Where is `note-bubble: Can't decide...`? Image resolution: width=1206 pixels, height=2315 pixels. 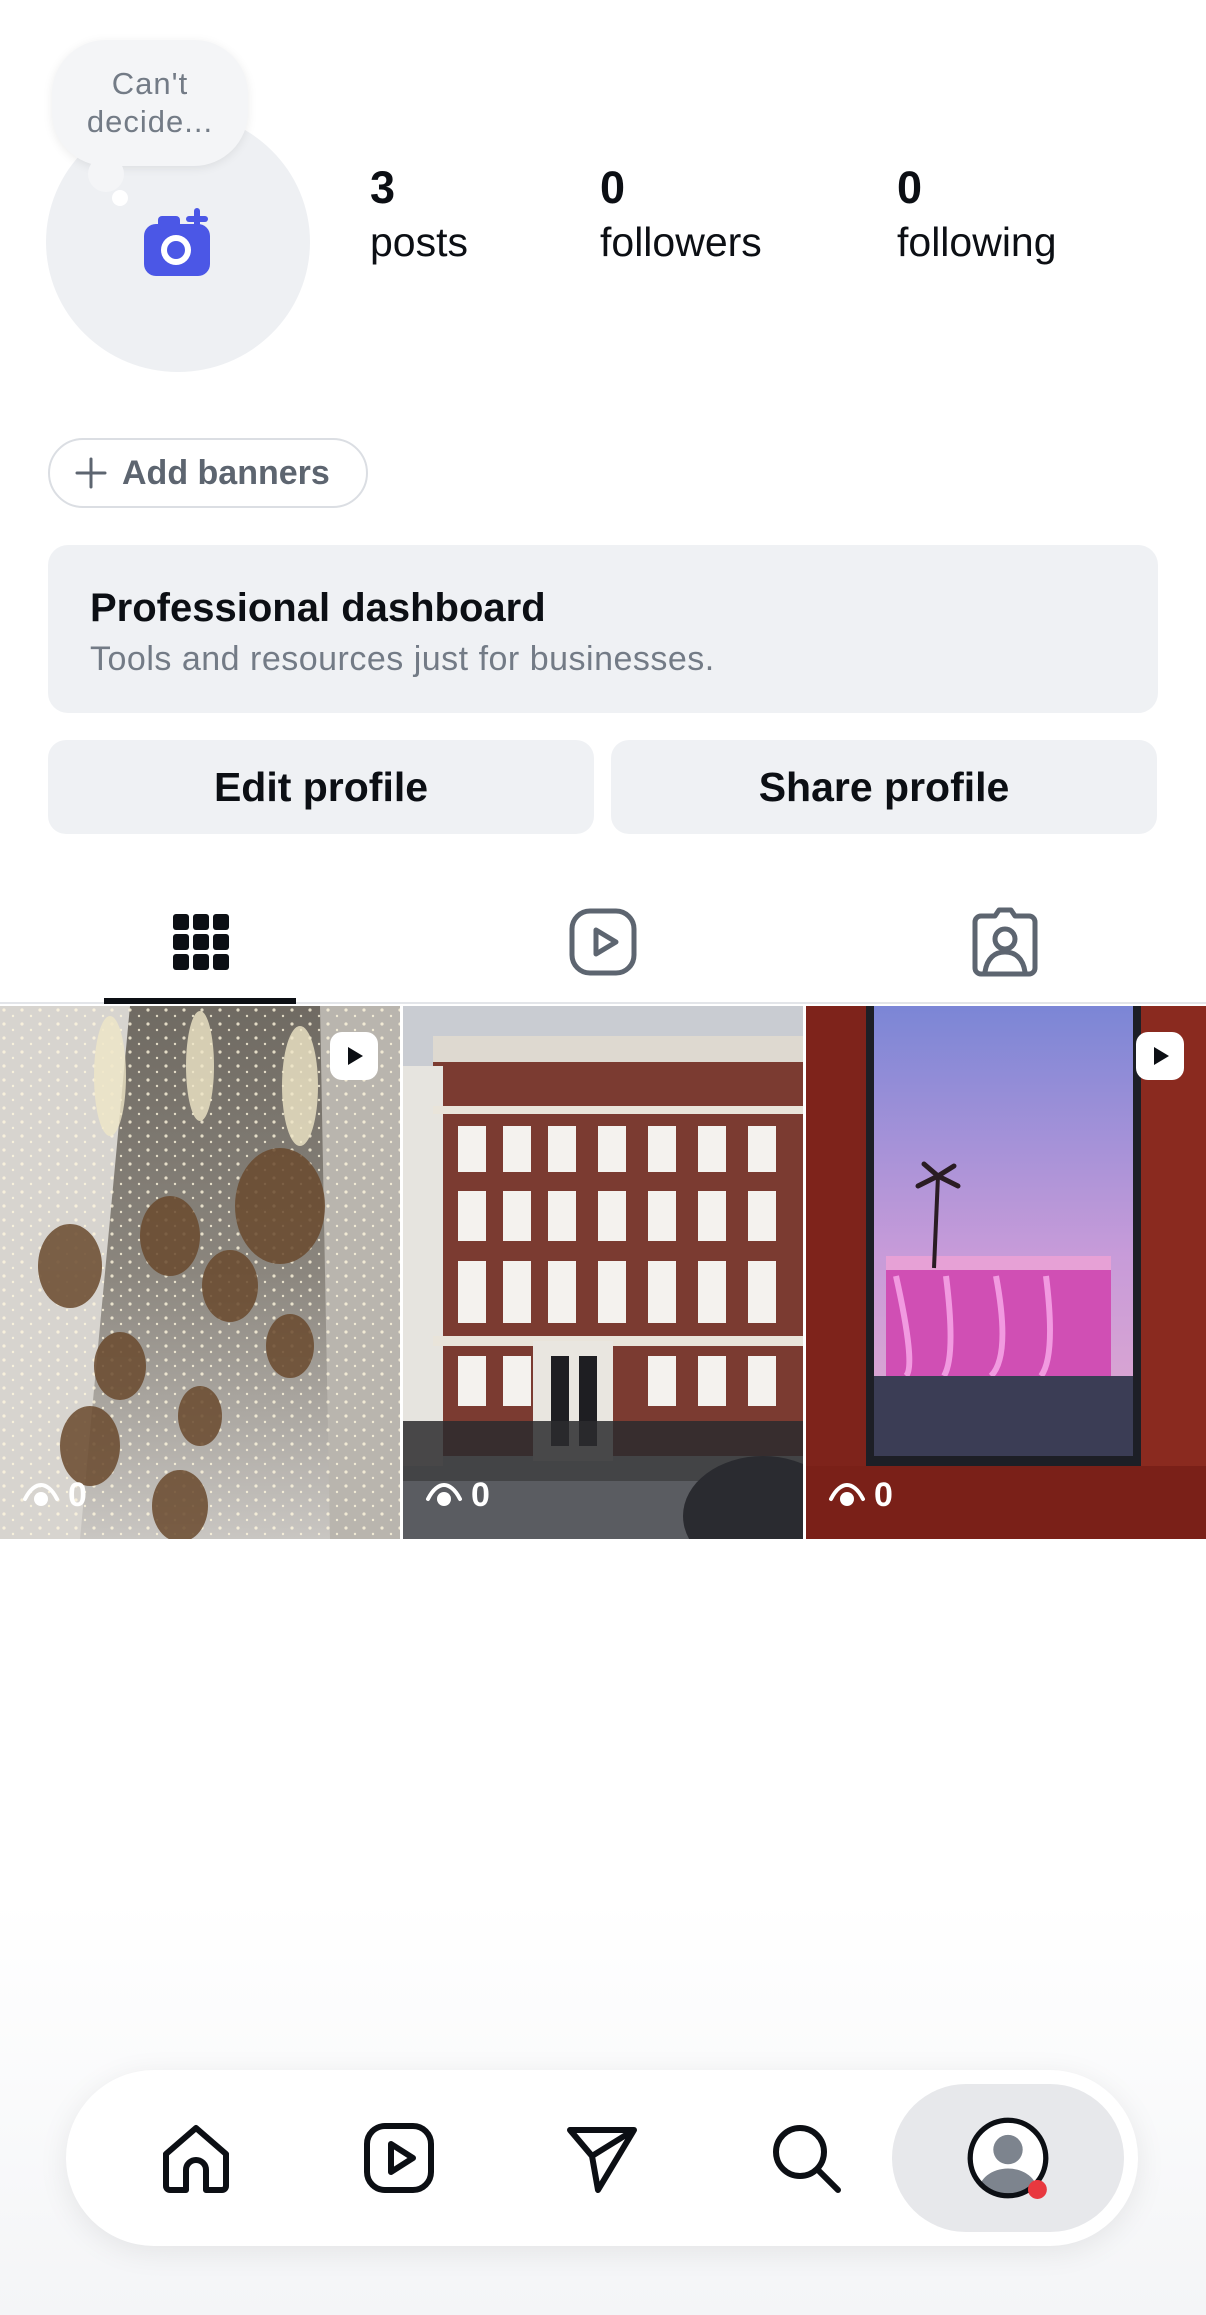
note-bubble: Can't decide... is located at coordinates (150, 103).